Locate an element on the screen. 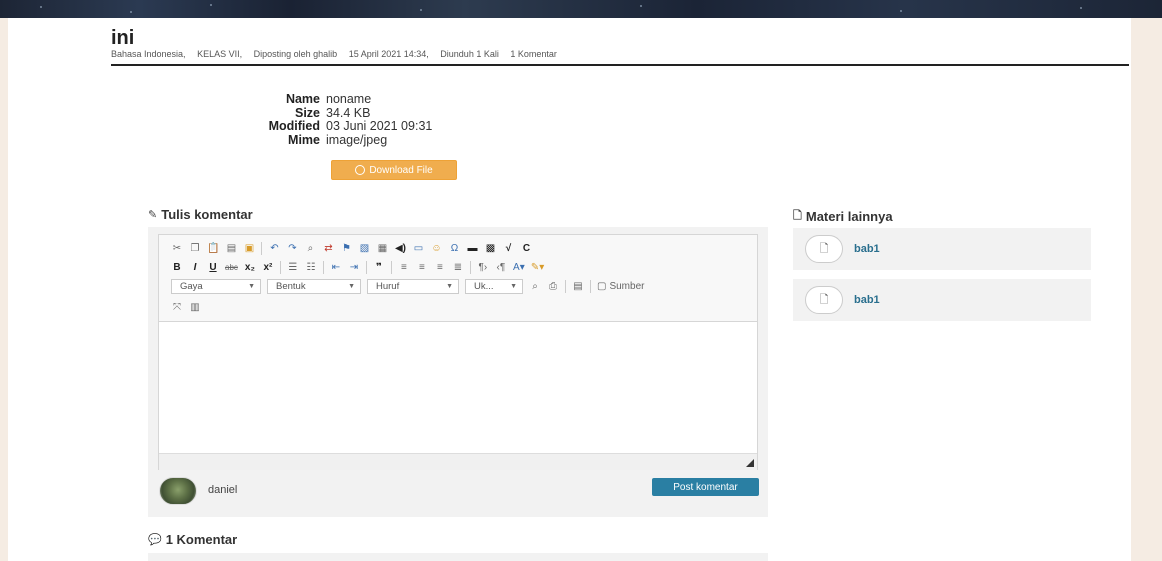 This screenshot has height=561, width=1162. font-select: Huruf ▼ is located at coordinates (413, 286).